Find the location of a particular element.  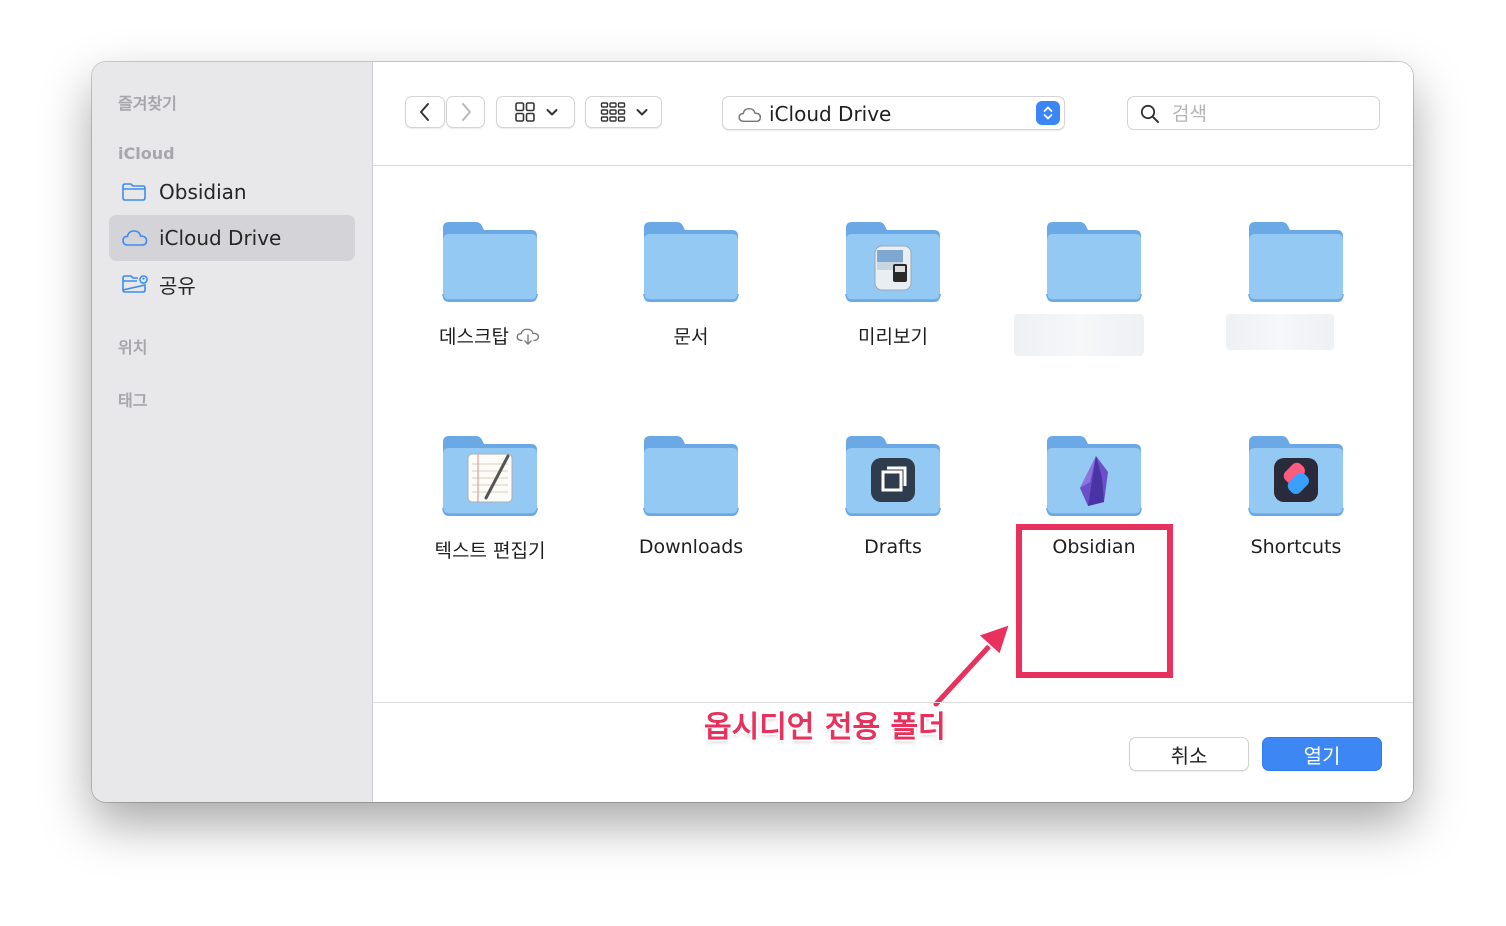

sidebar-section-tags: 태그 is located at coordinates (133, 400).